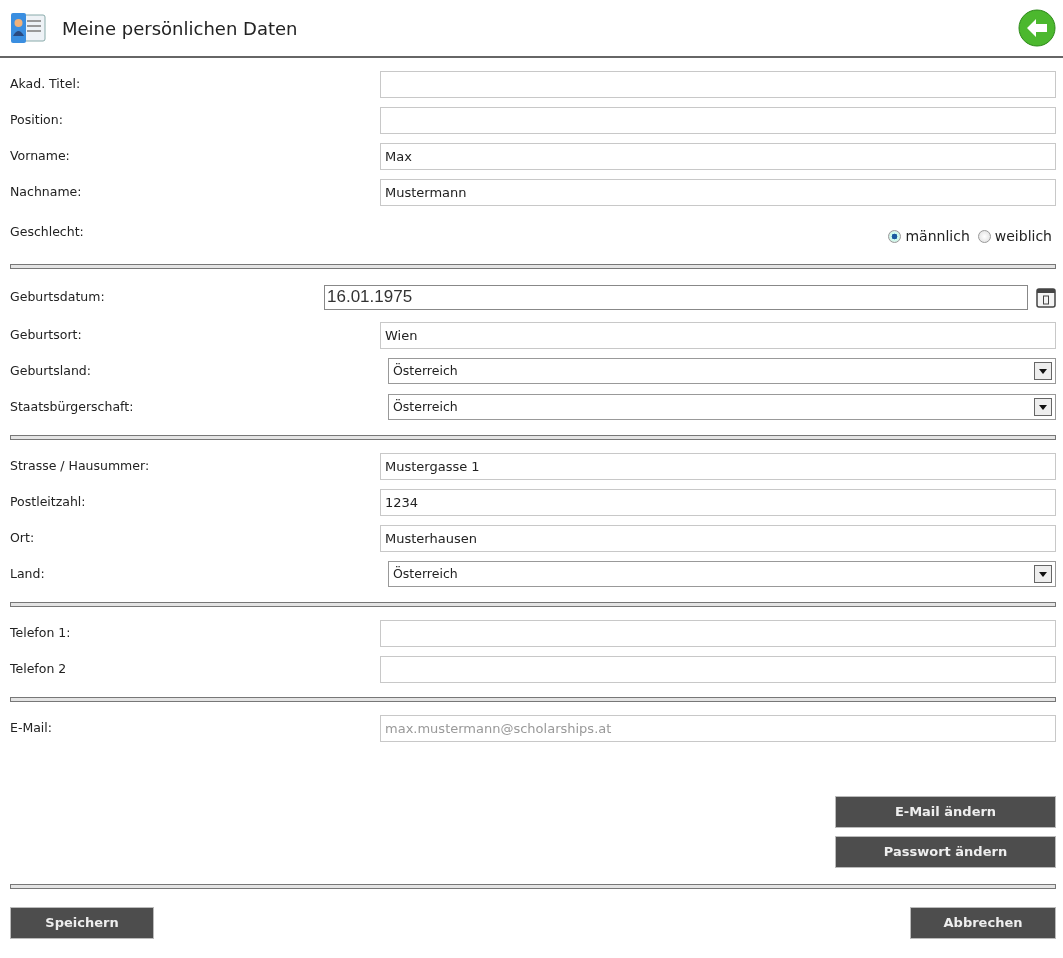 The image size is (1063, 958). What do you see at coordinates (718, 538) in the screenshot?
I see `input-field: Musterhausen` at bounding box center [718, 538].